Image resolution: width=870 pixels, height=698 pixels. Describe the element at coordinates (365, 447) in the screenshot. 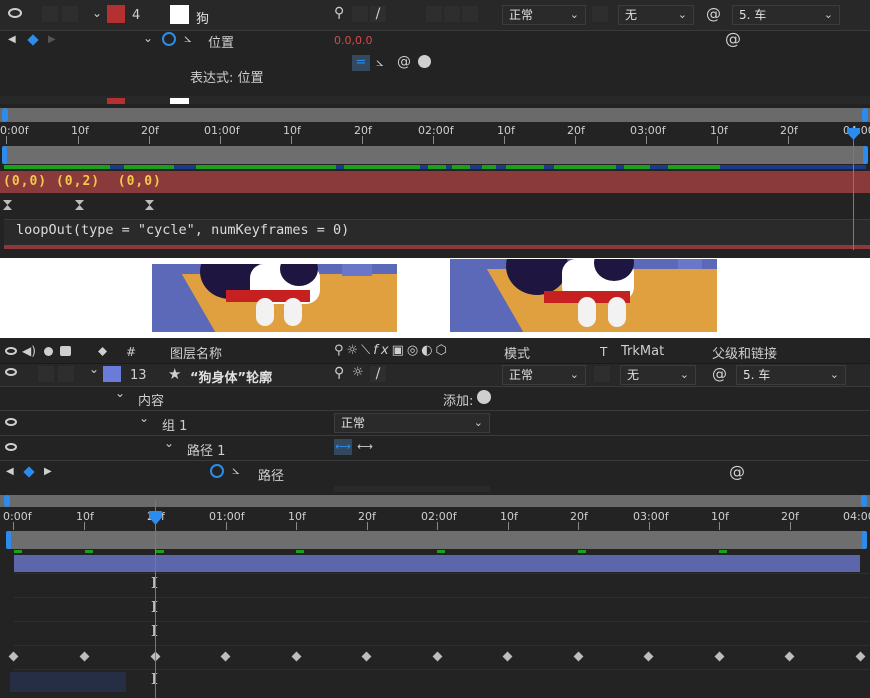

I see `path-direction-reverse-icon: ⟷` at that location.